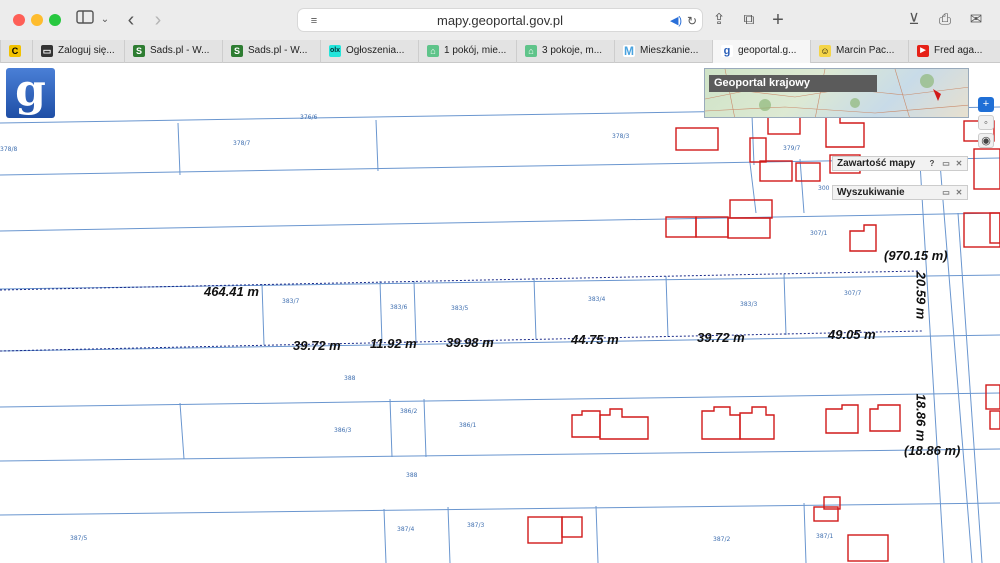 The image size is (1000, 563). I want to click on c-icon: C, so click(15, 51).